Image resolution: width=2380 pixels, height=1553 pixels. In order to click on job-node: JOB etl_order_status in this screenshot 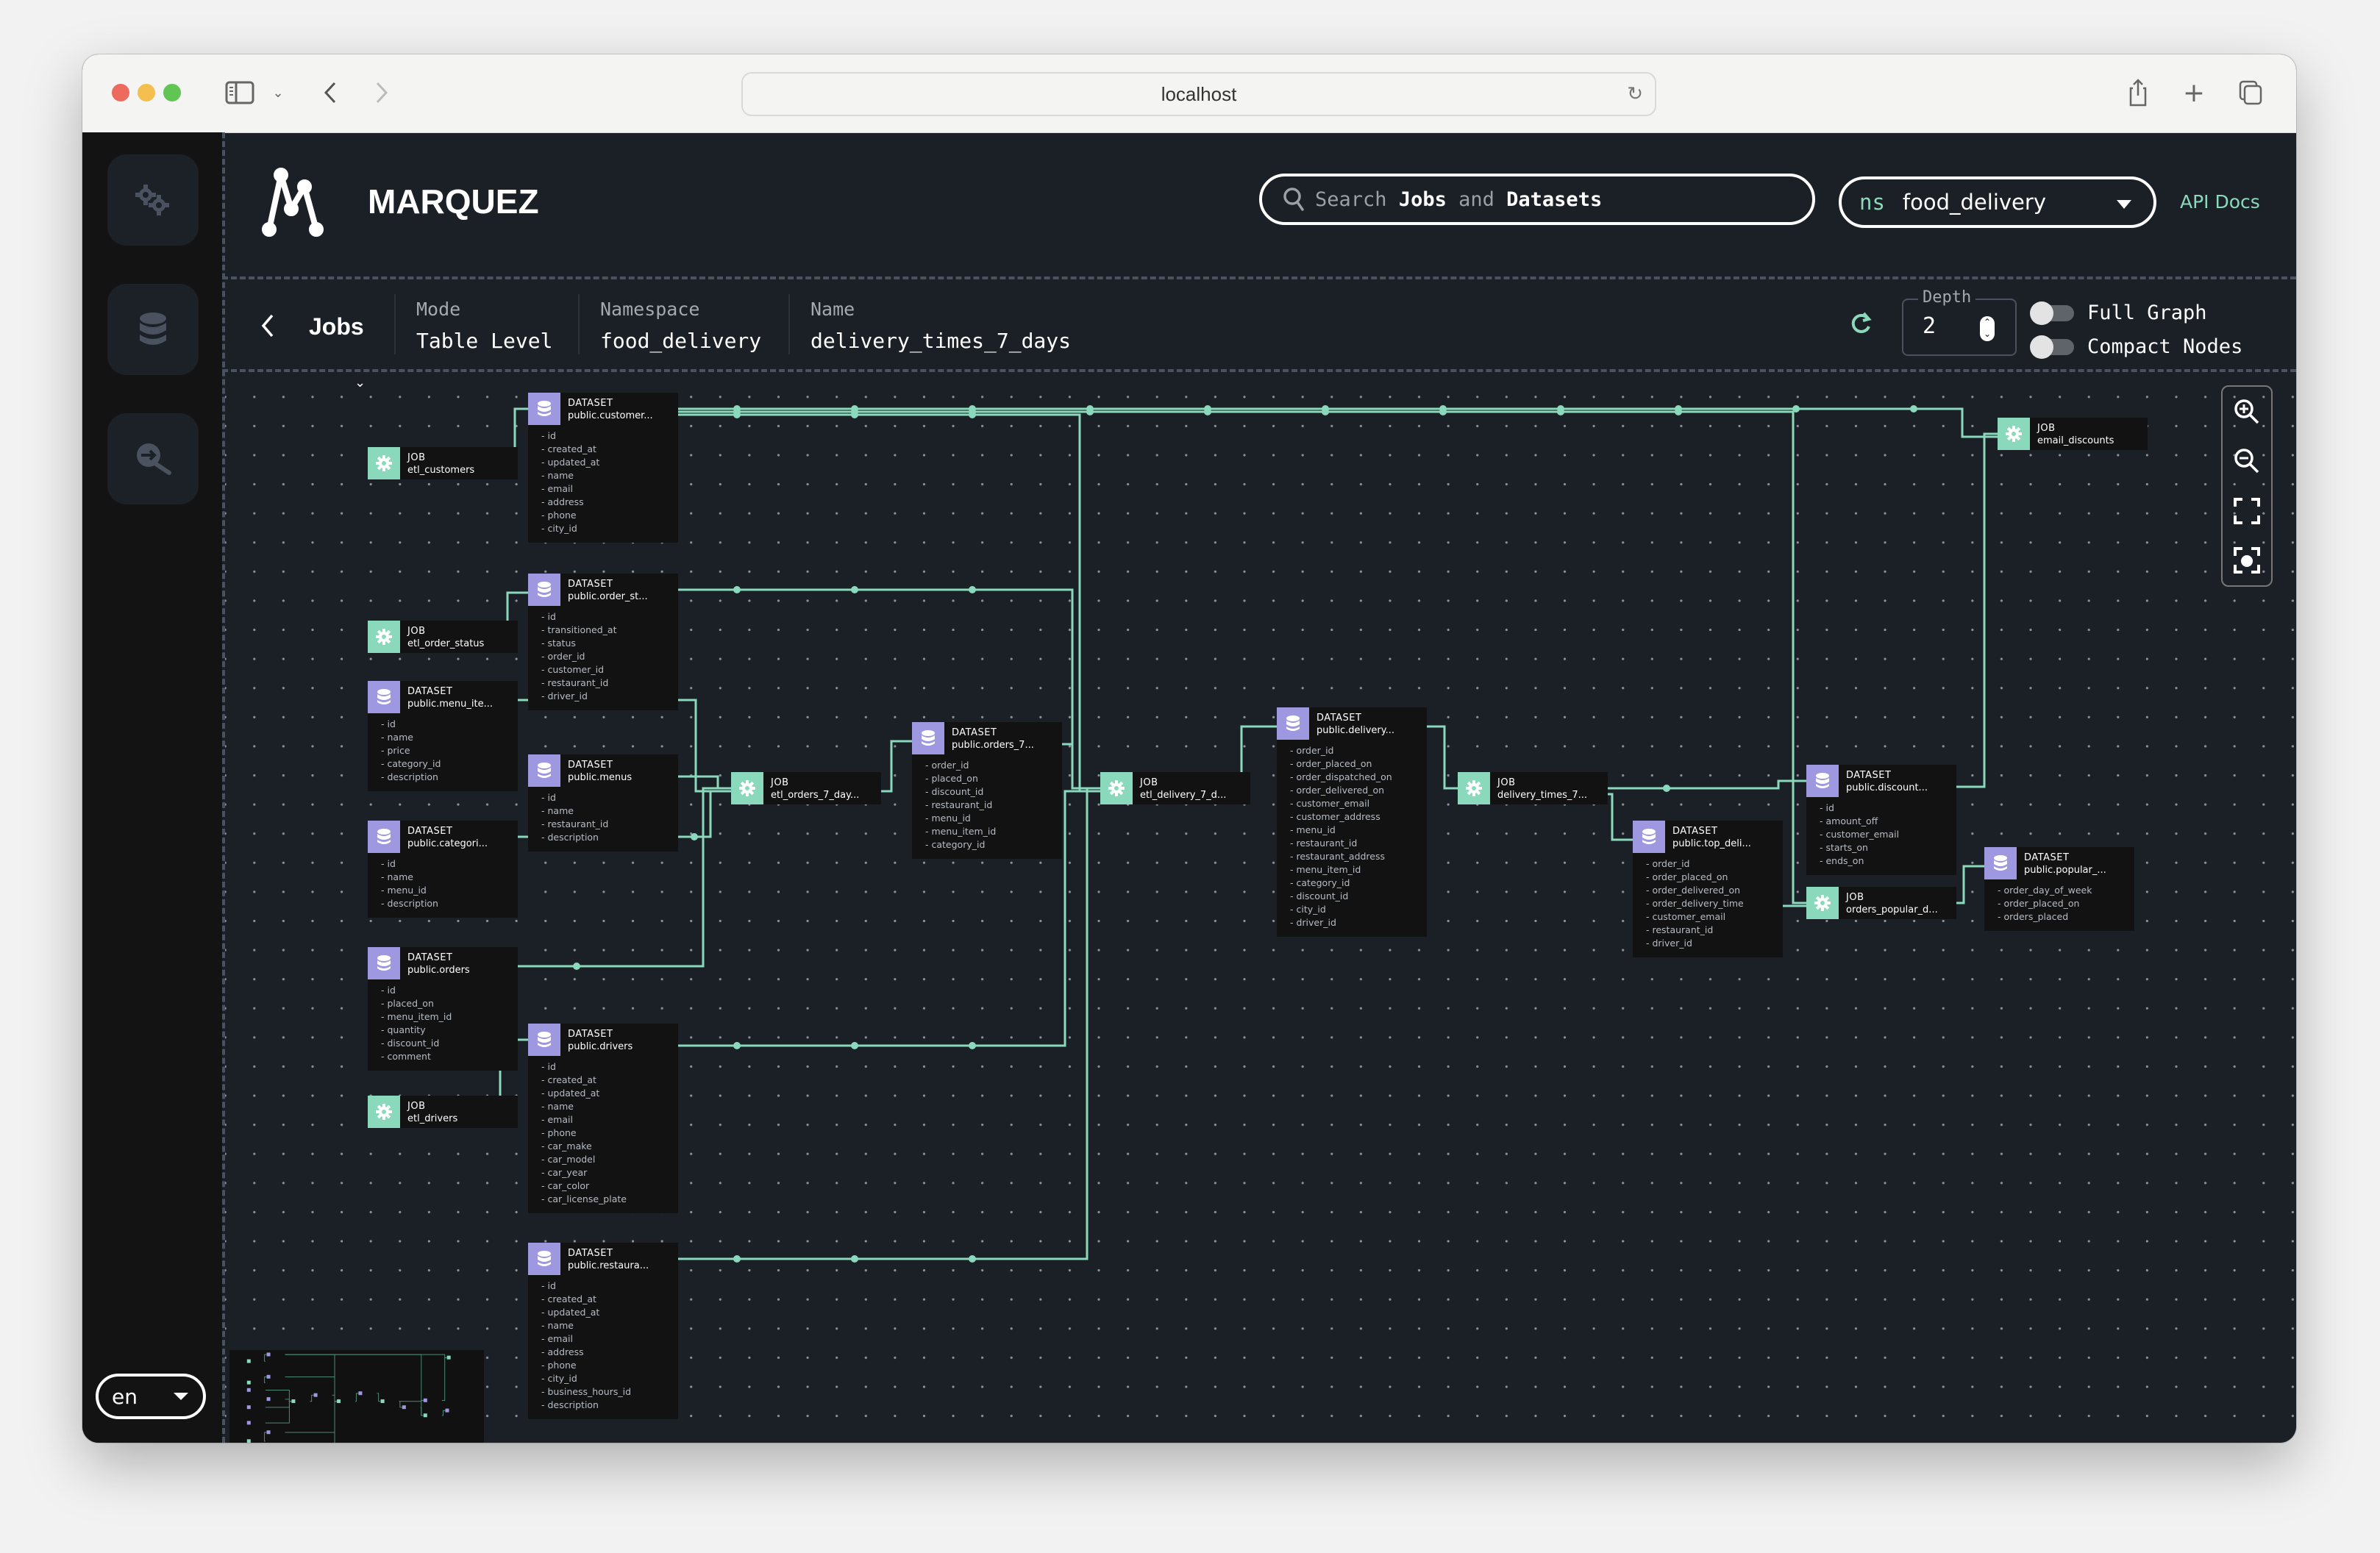, I will do `click(443, 637)`.